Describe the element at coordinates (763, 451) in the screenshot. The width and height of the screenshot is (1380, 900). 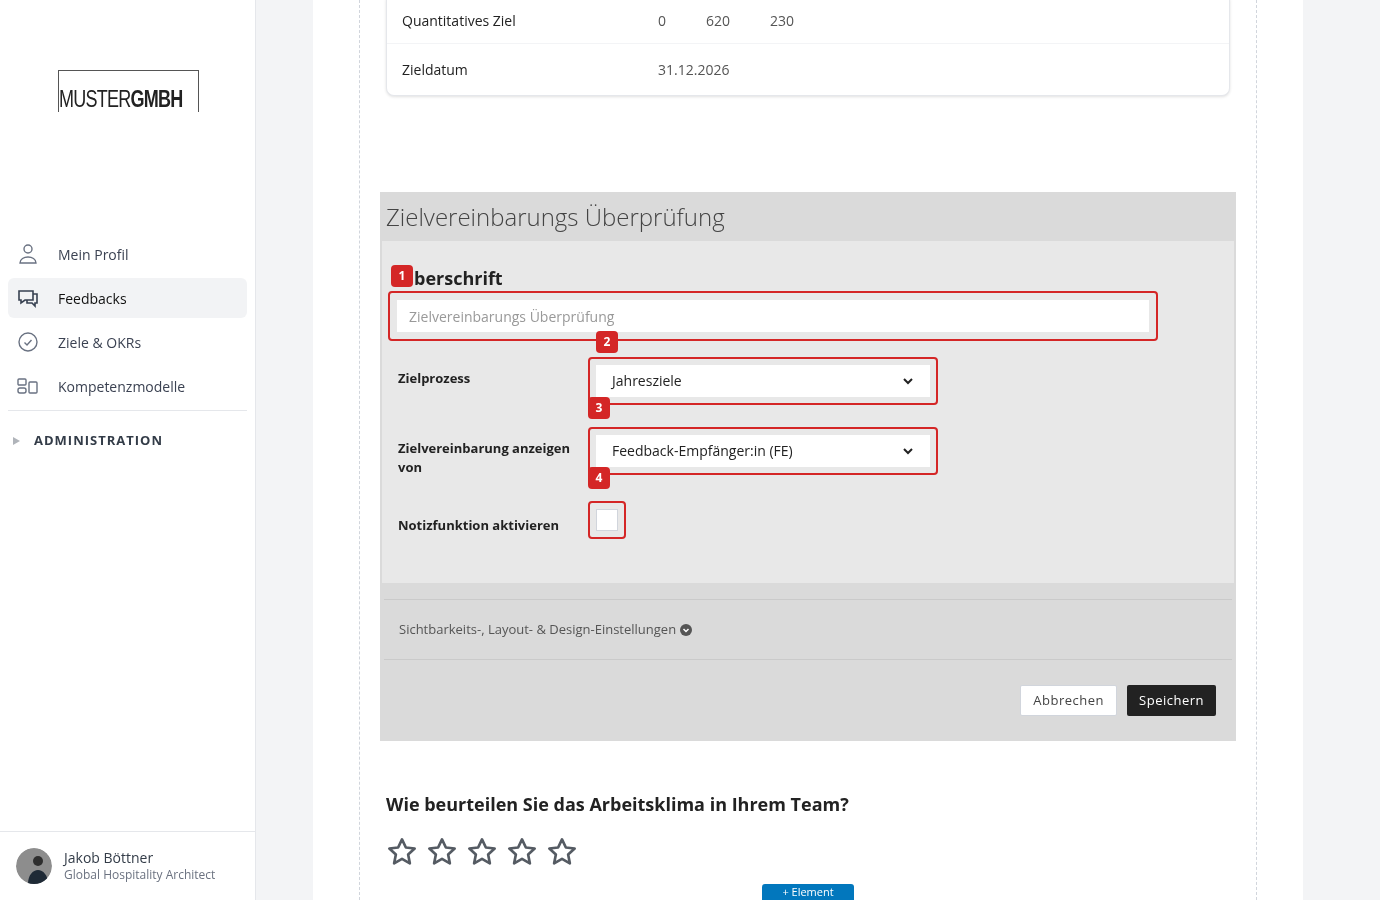
I see `select-field: Feedback-Empfänger:in (FE)` at that location.